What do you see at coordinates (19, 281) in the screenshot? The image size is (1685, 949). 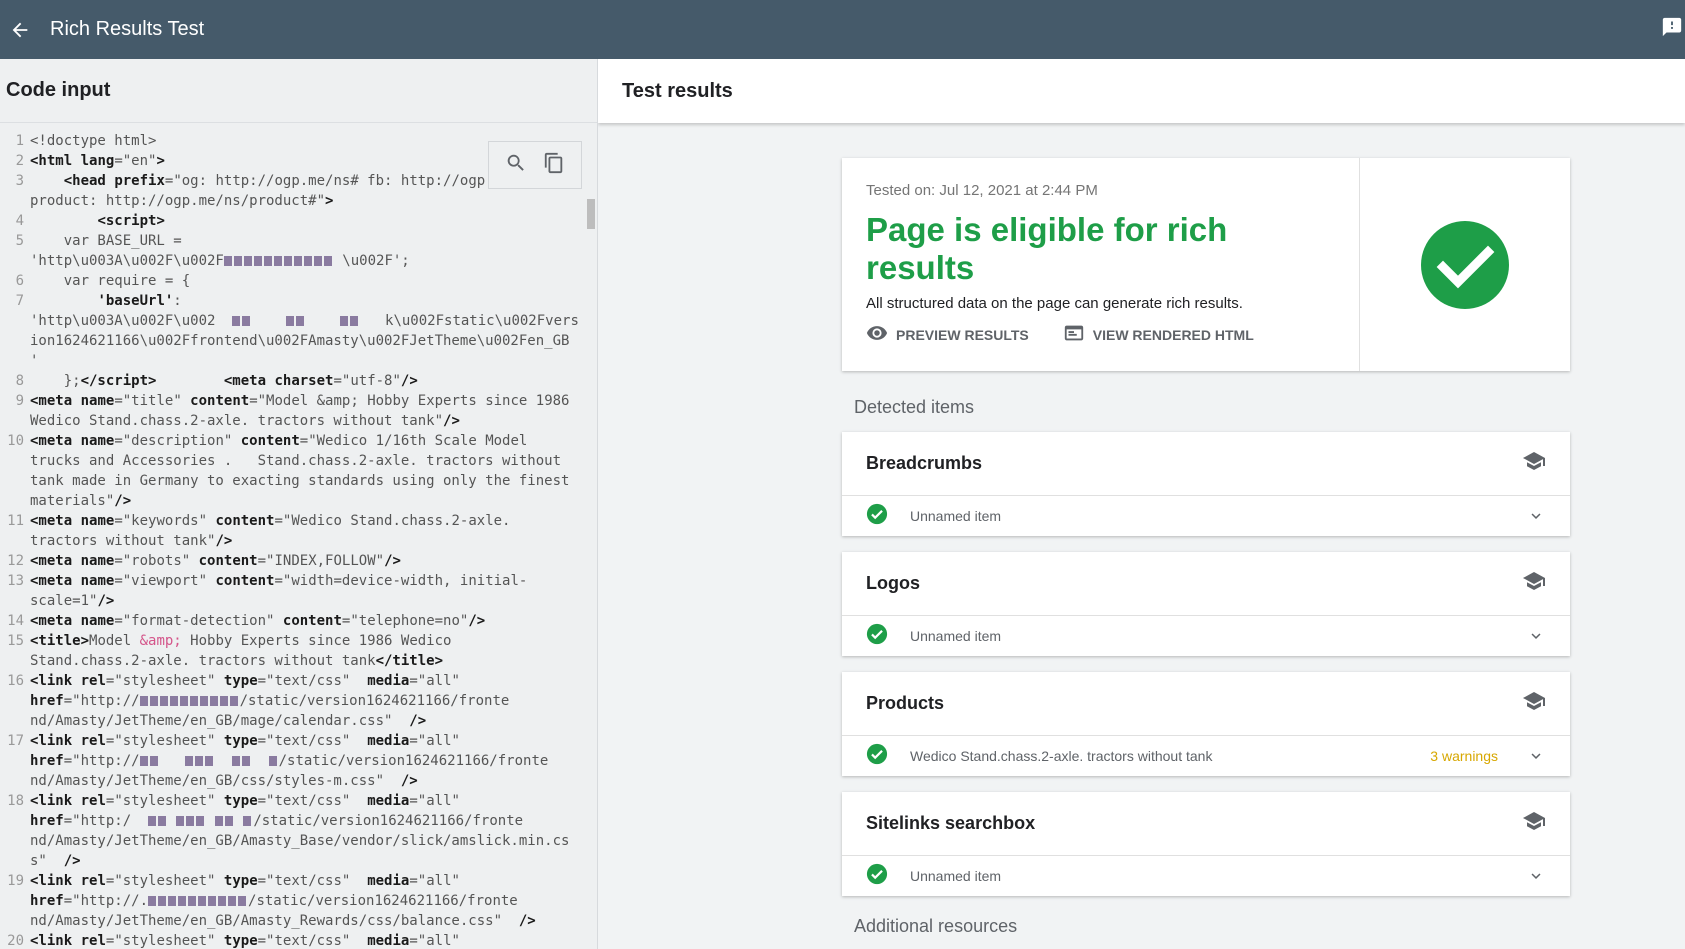 I see `line-number: 6` at bounding box center [19, 281].